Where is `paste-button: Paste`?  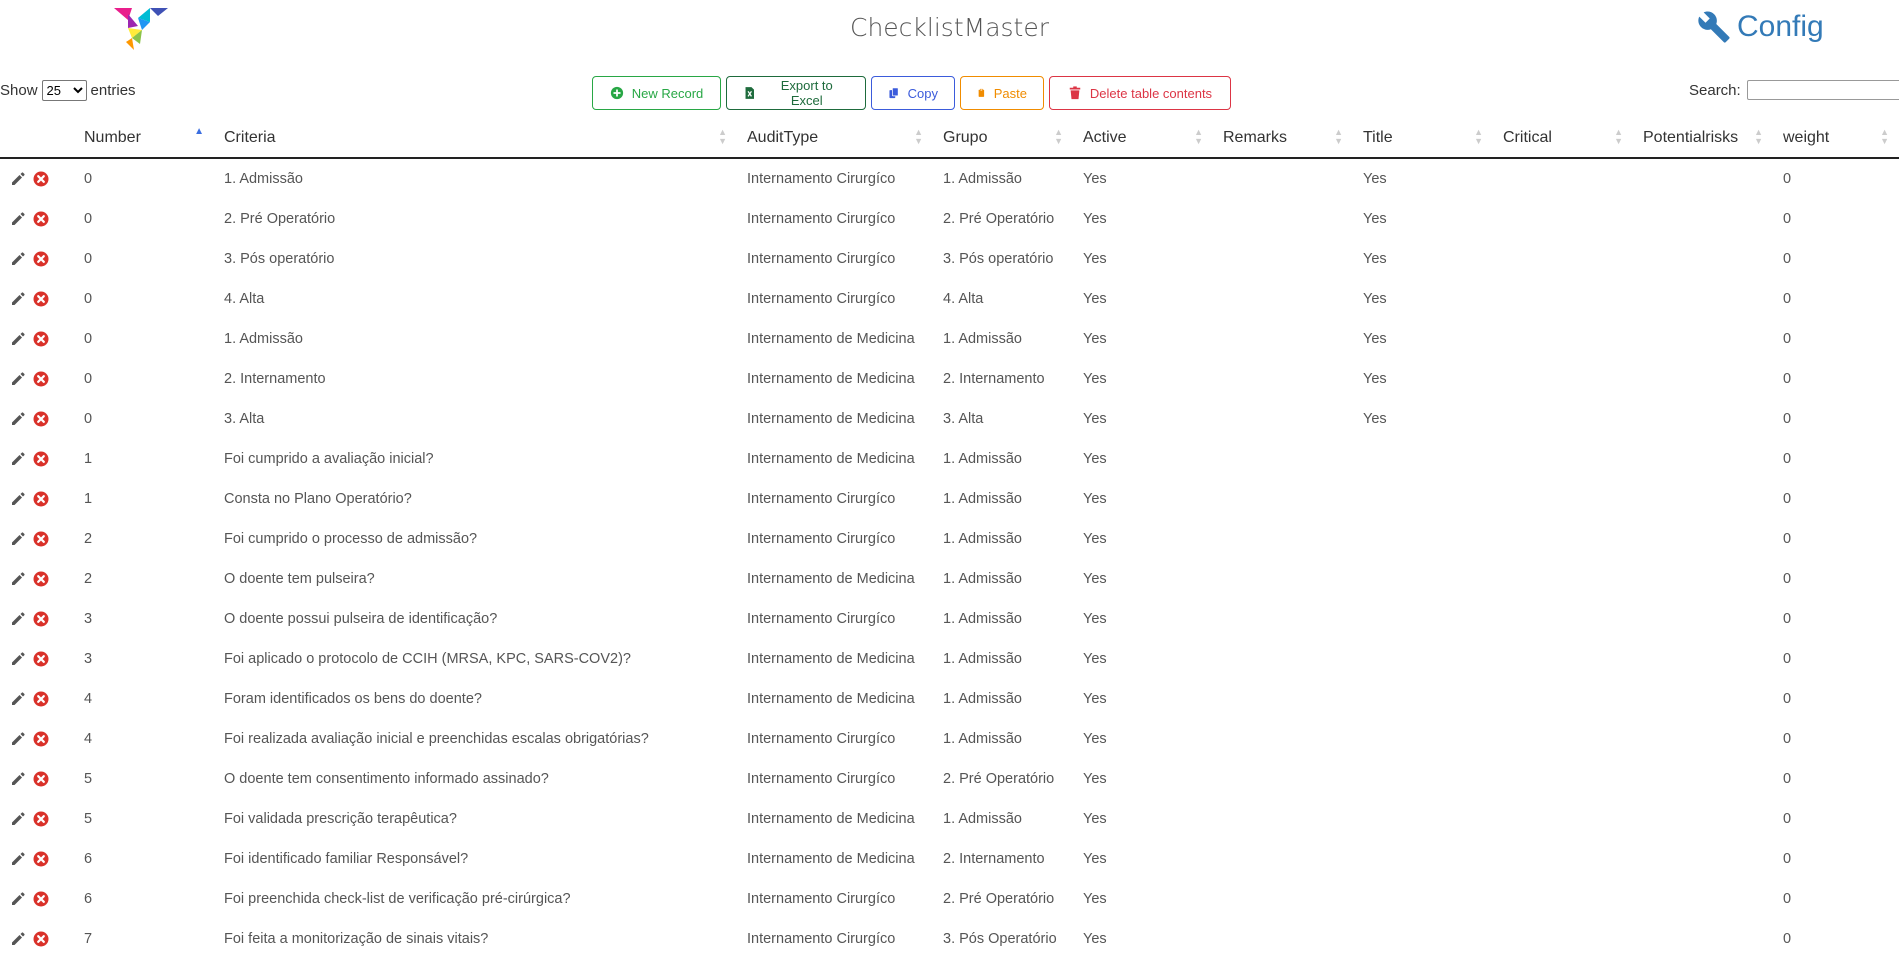 paste-button: Paste is located at coordinates (1002, 93).